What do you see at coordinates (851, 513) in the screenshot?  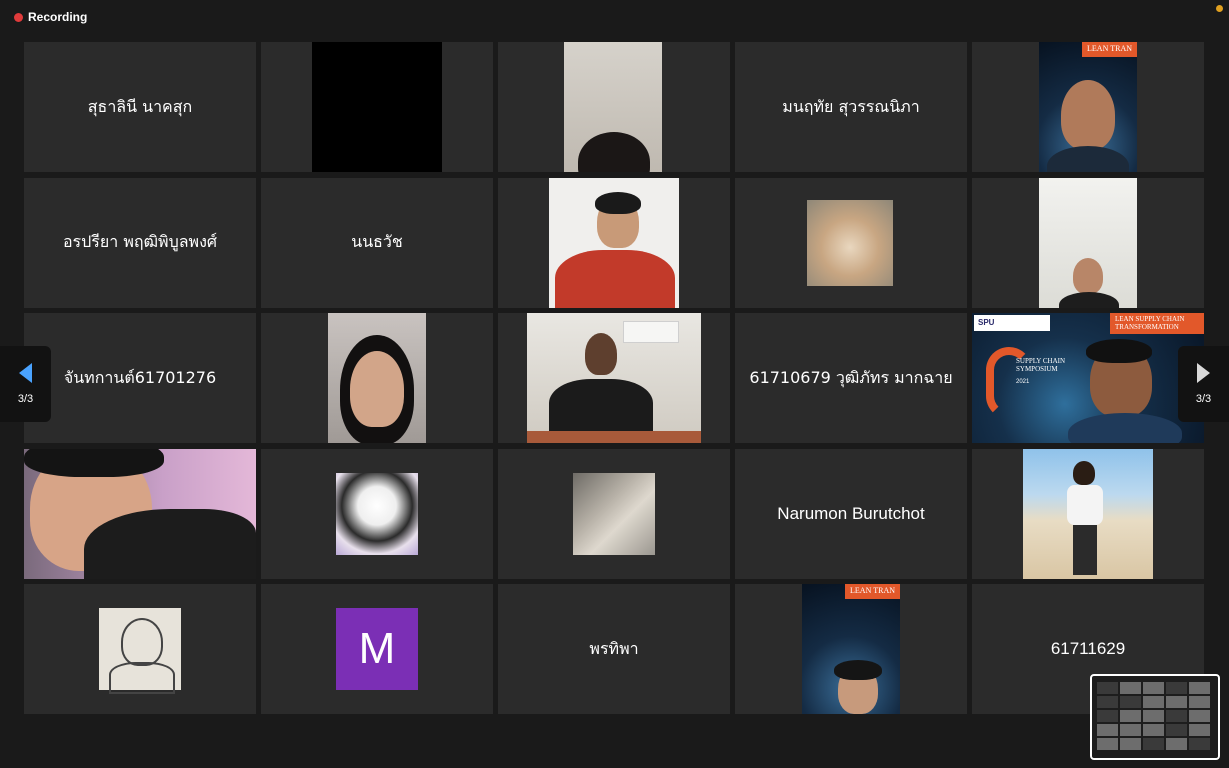 I see `participant-tile: Narumon Burutchot` at bounding box center [851, 513].